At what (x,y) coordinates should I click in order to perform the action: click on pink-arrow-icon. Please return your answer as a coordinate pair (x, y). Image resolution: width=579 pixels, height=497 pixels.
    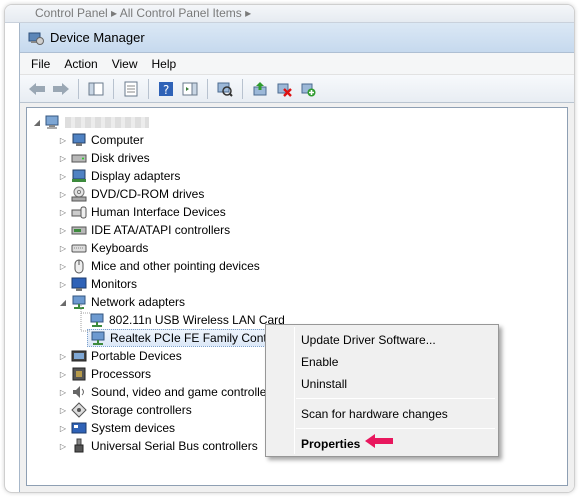
    Looking at the image, I should click on (379, 441).